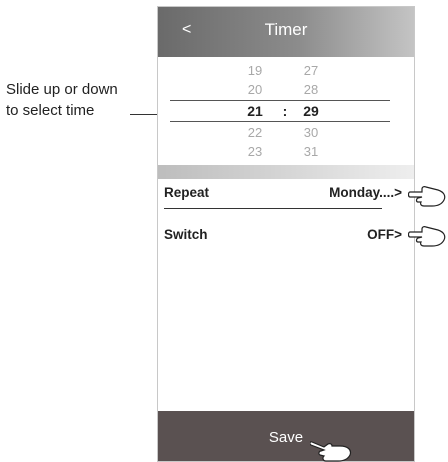 This screenshot has width=448, height=462. I want to click on save-button: Save, so click(286, 437).